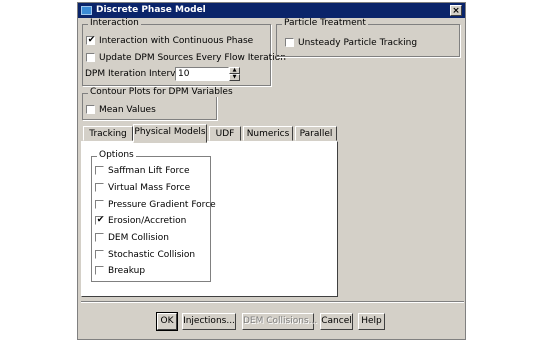 This screenshot has width=543, height=344. Describe the element at coordinates (325, 23) in the screenshot. I see `particle-treatment-group-label: Particle Treatment` at that location.